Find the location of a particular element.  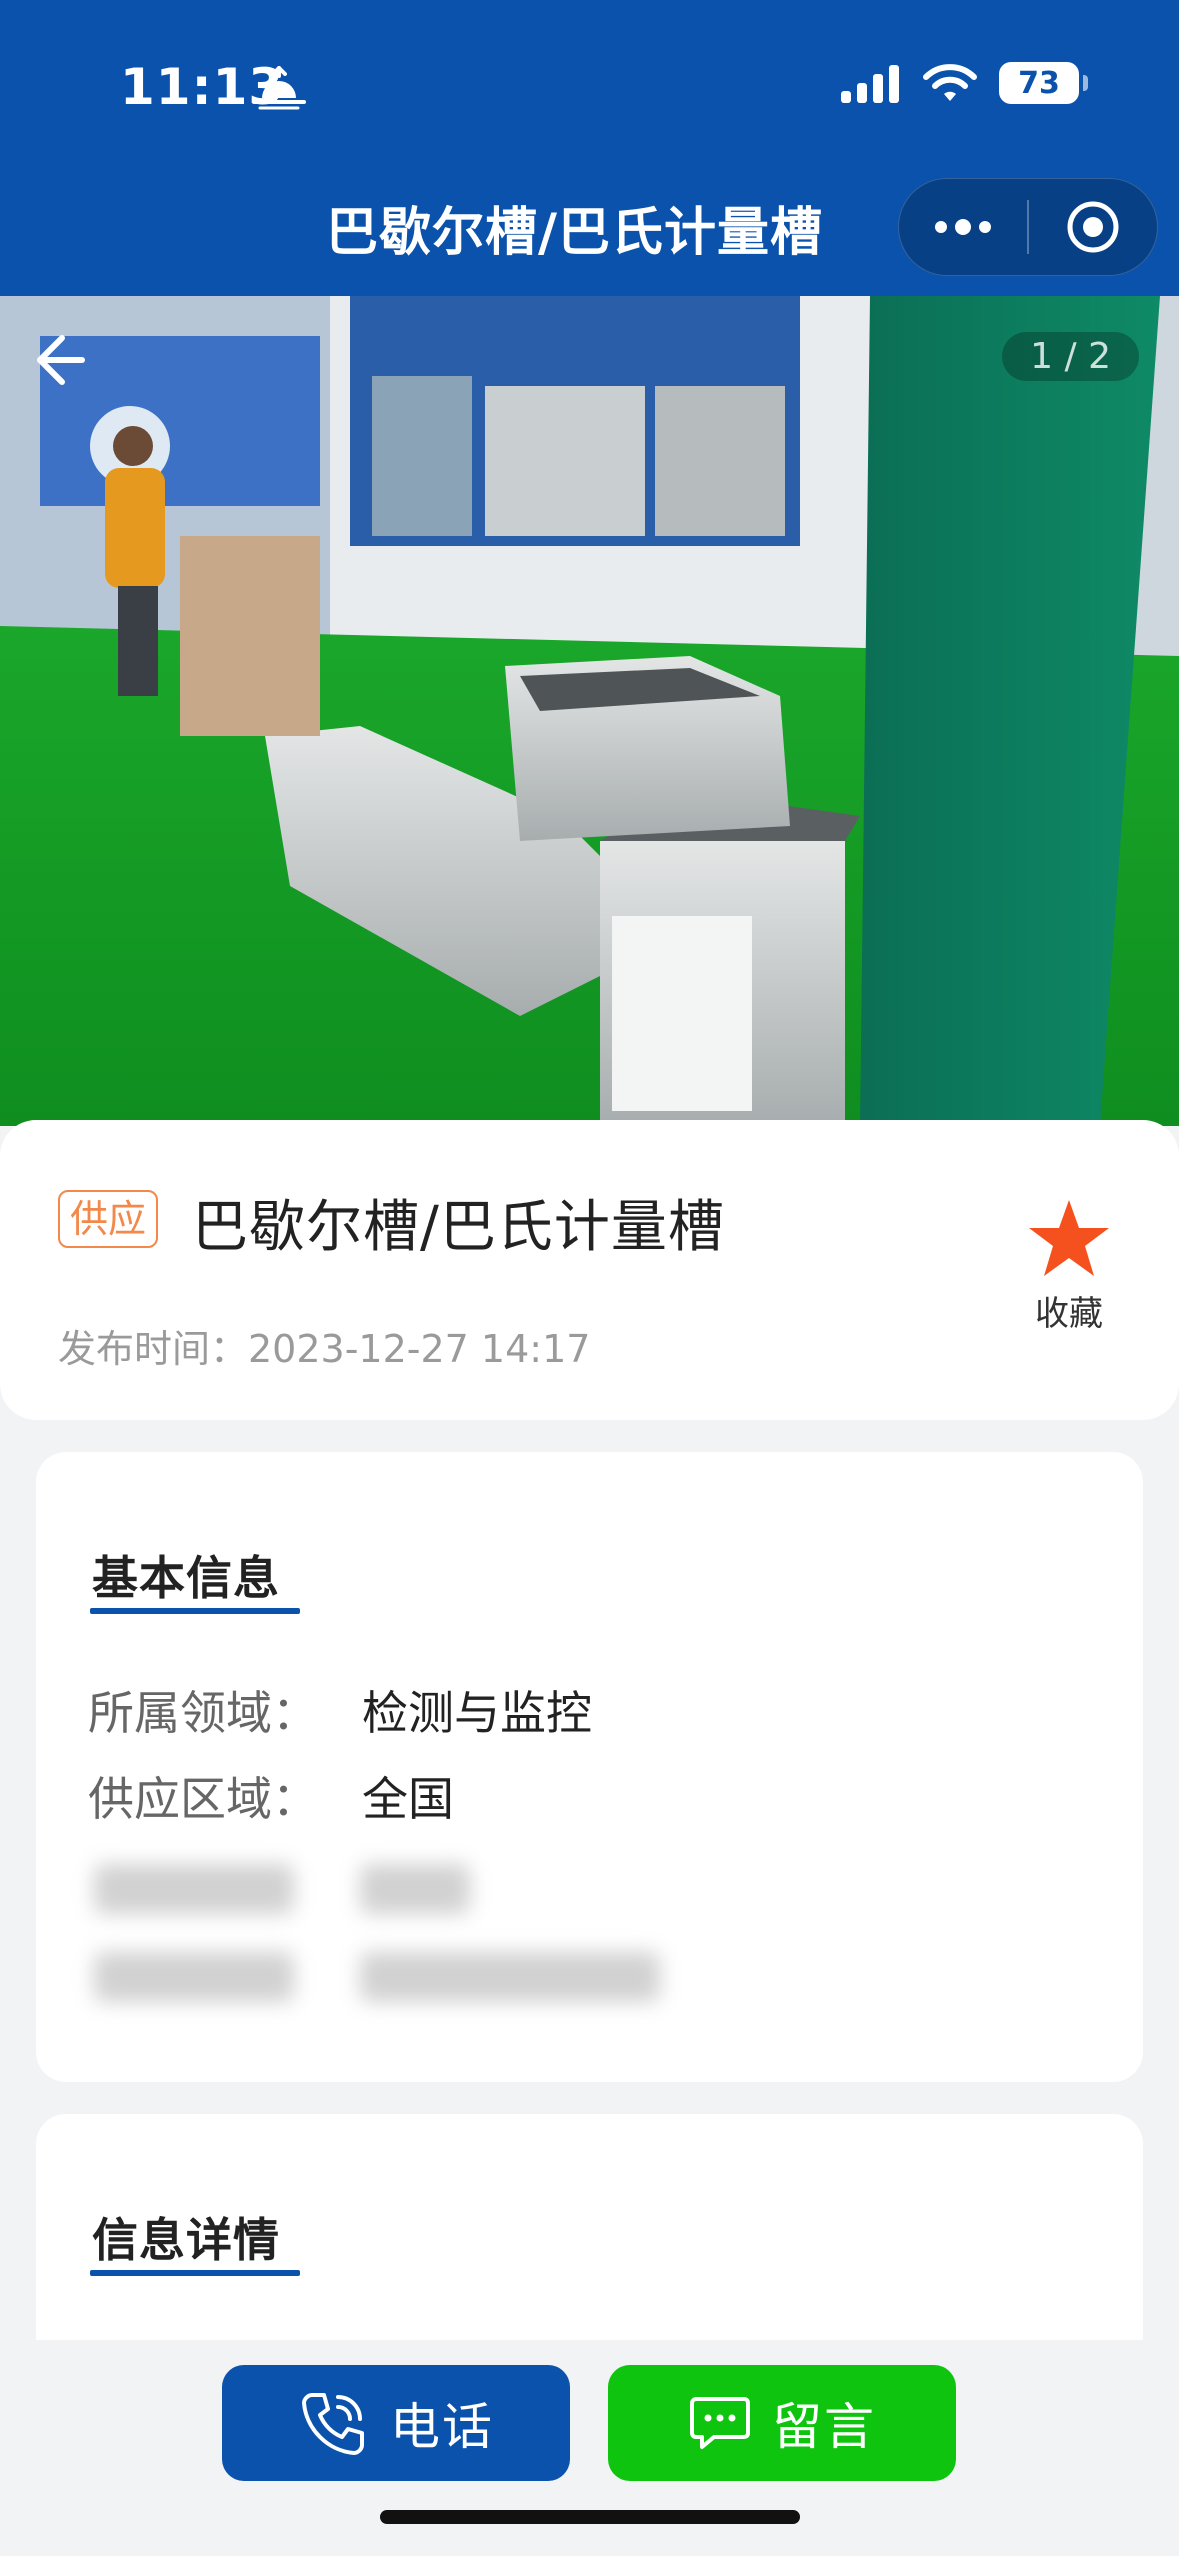

signal-icon is located at coordinates (870, 84).